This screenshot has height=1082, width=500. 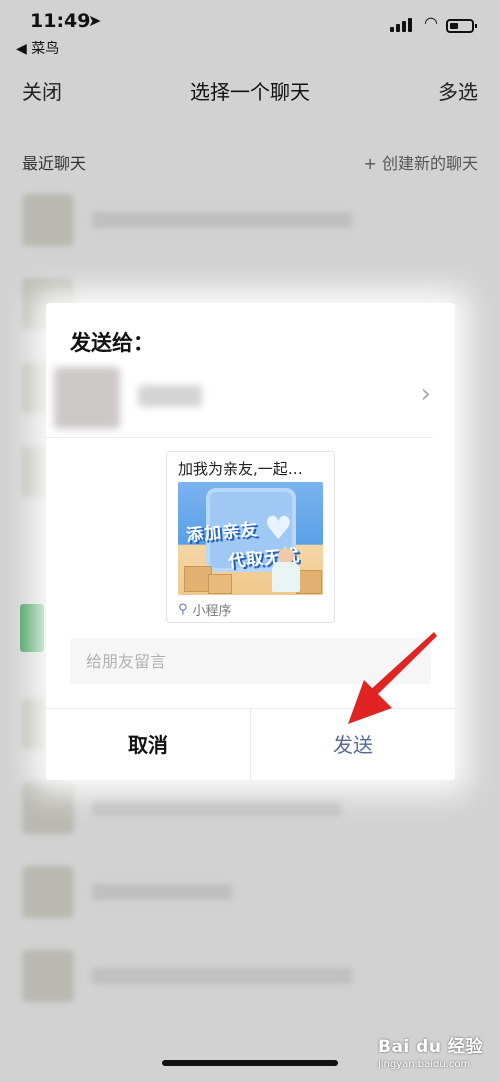 What do you see at coordinates (170, 396) in the screenshot?
I see `recipient-name-blurred` at bounding box center [170, 396].